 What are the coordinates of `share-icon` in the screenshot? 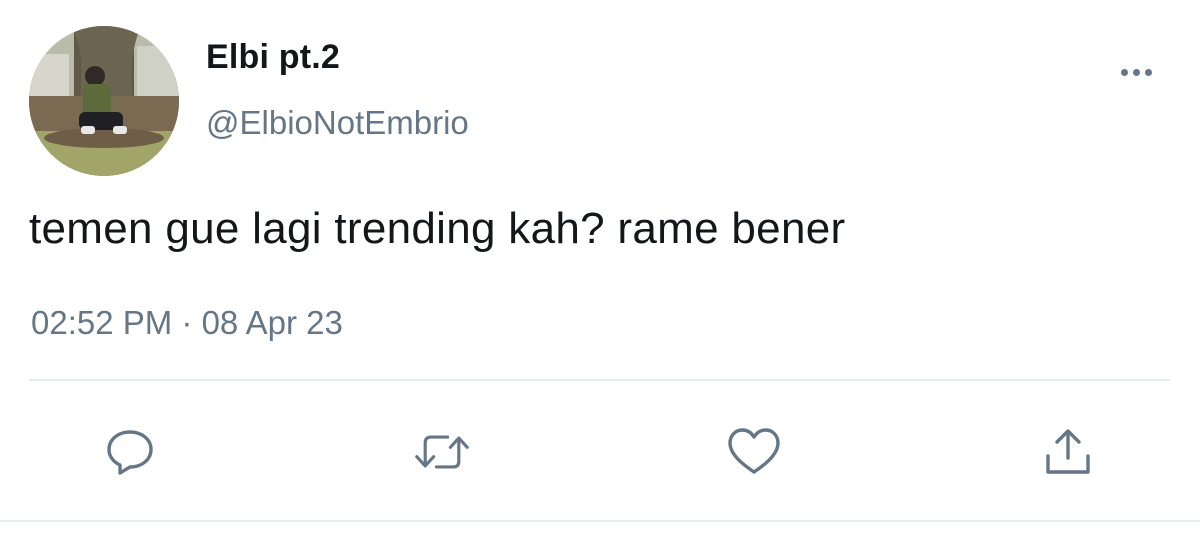 It's located at (1068, 451).